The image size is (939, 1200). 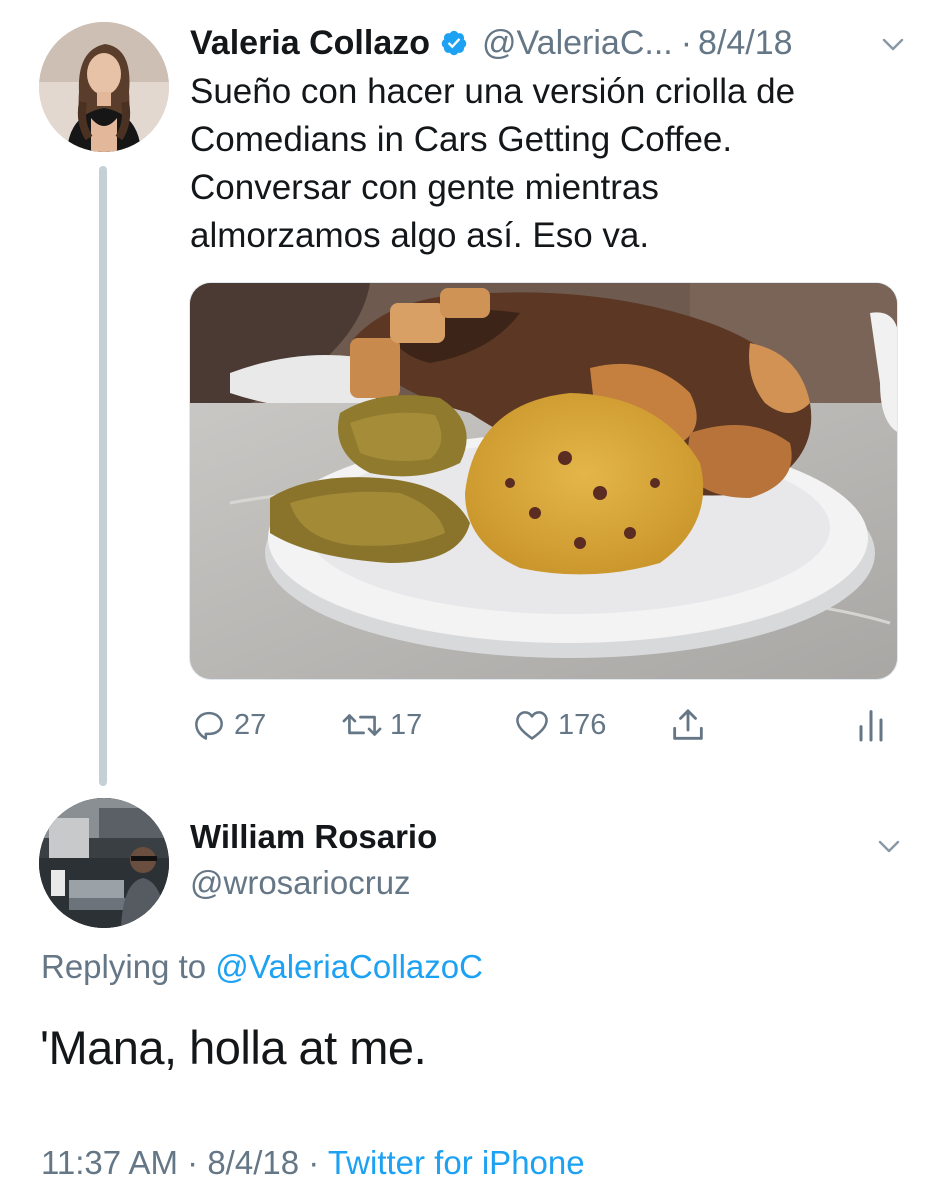 I want to click on replying-to-line: Replying to @ValeriaCollazoC, so click(x=262, y=967).